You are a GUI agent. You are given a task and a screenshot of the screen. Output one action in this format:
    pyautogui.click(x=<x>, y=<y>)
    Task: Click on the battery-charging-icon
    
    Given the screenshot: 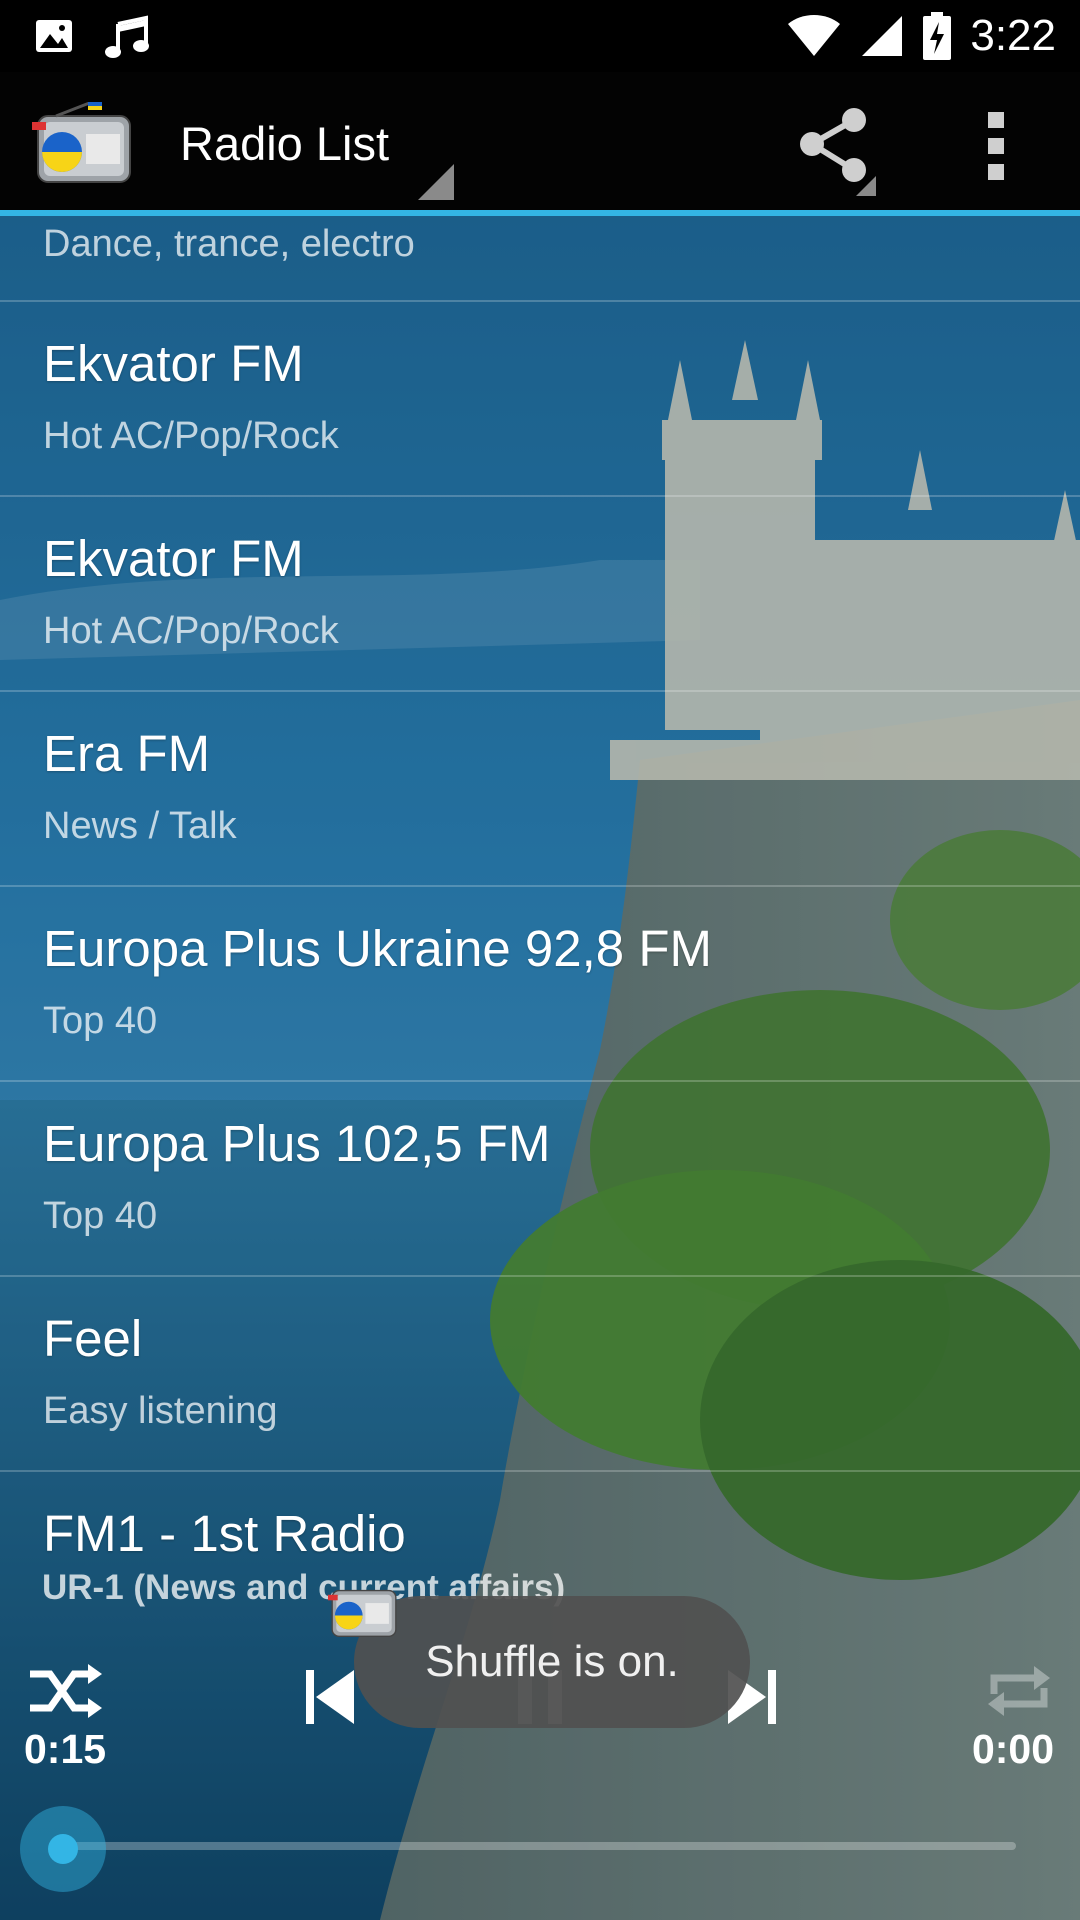 What is the action you would take?
    pyautogui.click(x=937, y=36)
    